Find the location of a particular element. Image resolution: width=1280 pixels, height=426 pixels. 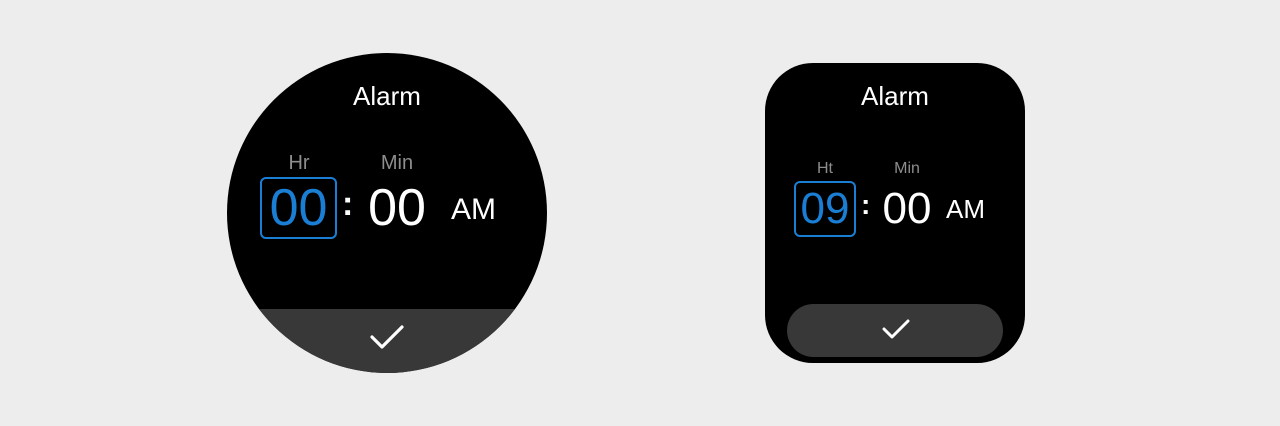

hour-picker: 00 is located at coordinates (298, 208).